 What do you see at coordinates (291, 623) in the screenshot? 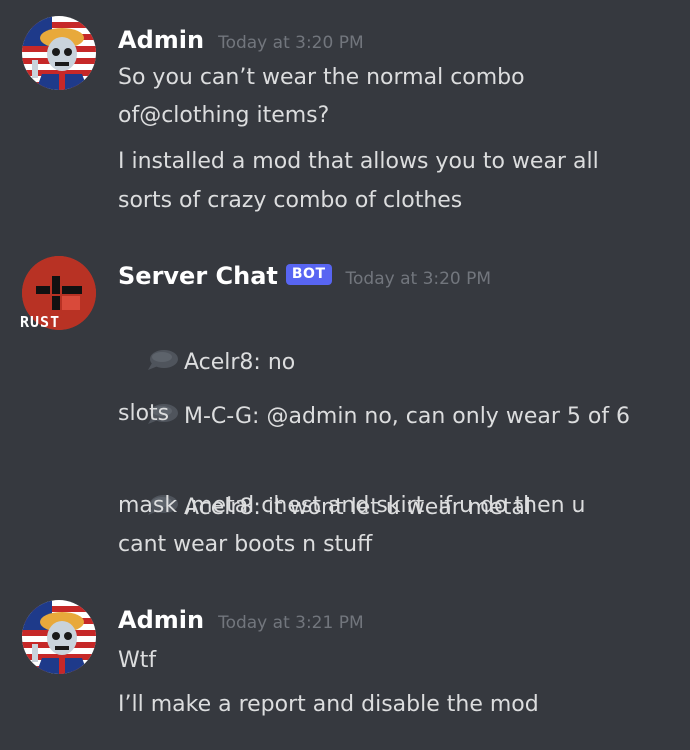
I see `timestamp: Today at 3:21 PM` at bounding box center [291, 623].